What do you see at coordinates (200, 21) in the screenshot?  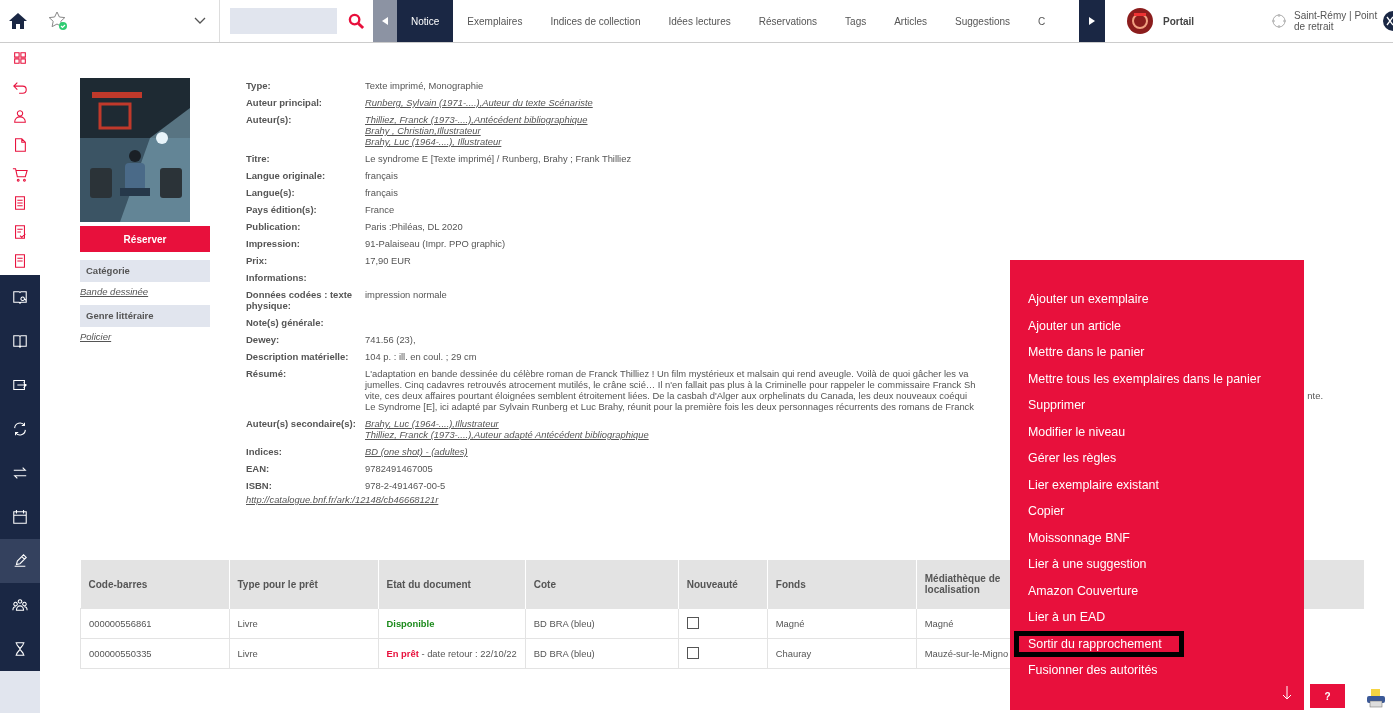 I see `chevron-down-icon` at bounding box center [200, 21].